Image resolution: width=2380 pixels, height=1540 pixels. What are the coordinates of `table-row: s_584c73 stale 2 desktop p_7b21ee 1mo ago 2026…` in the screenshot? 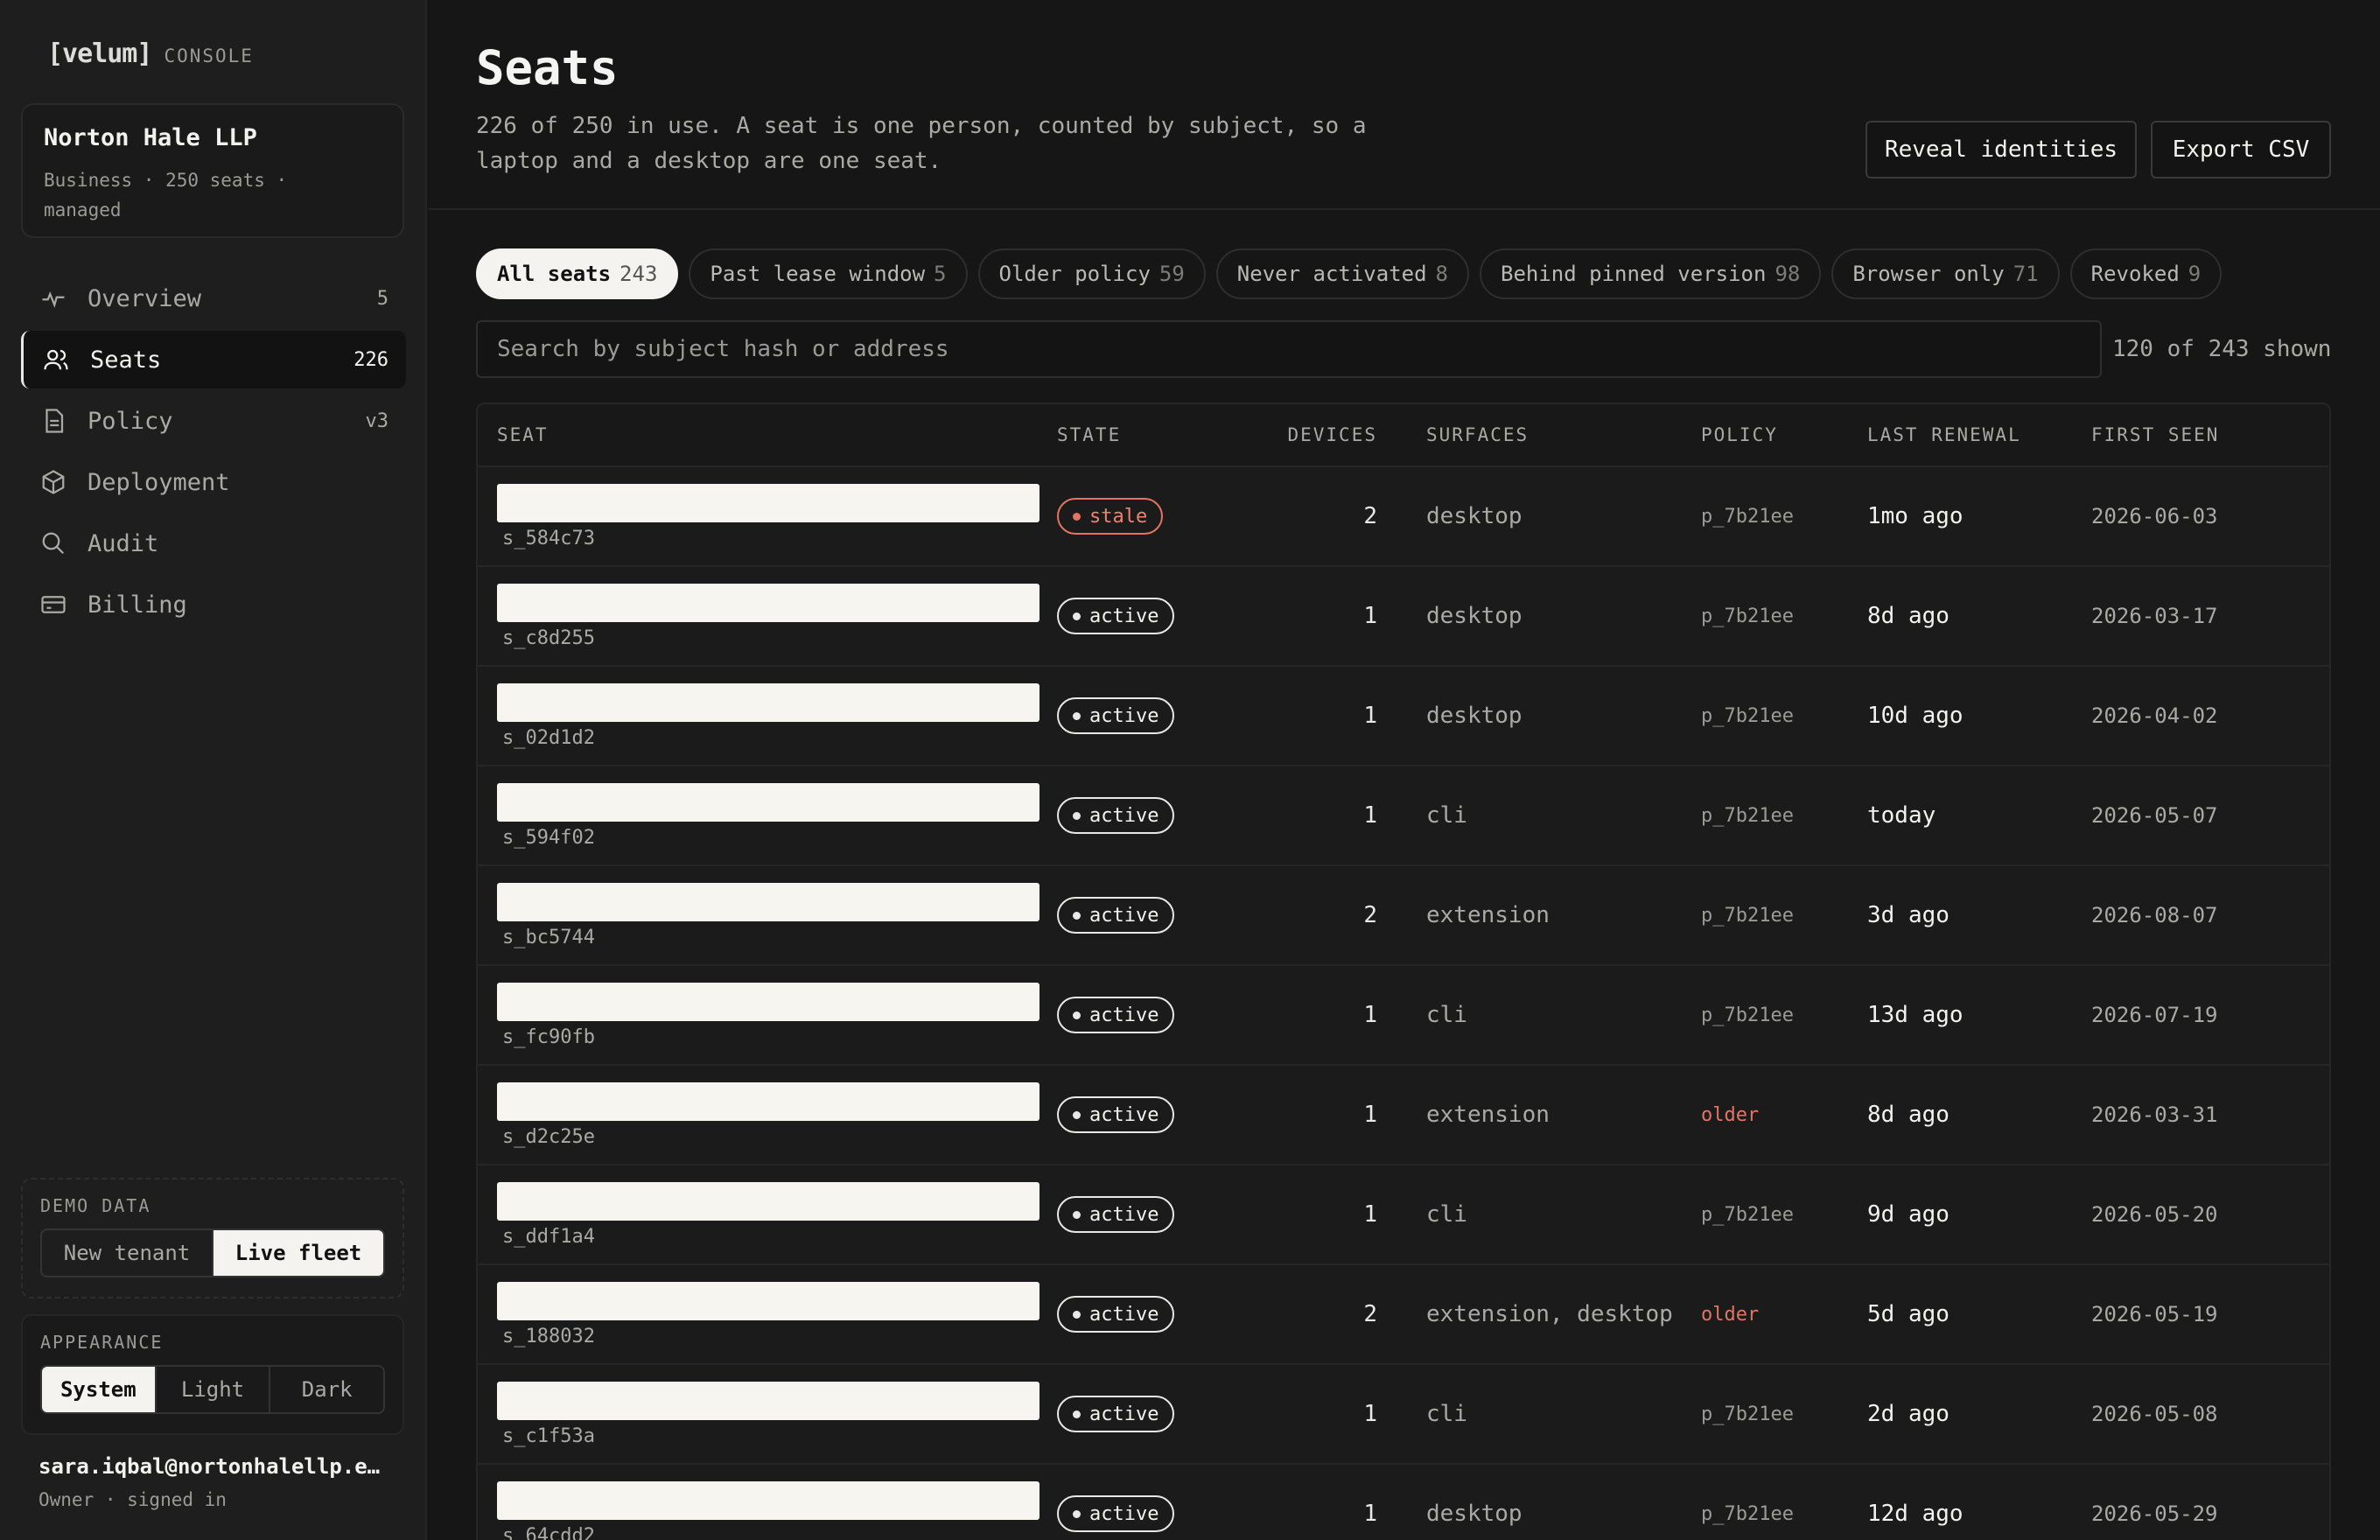 It's located at (1403, 517).